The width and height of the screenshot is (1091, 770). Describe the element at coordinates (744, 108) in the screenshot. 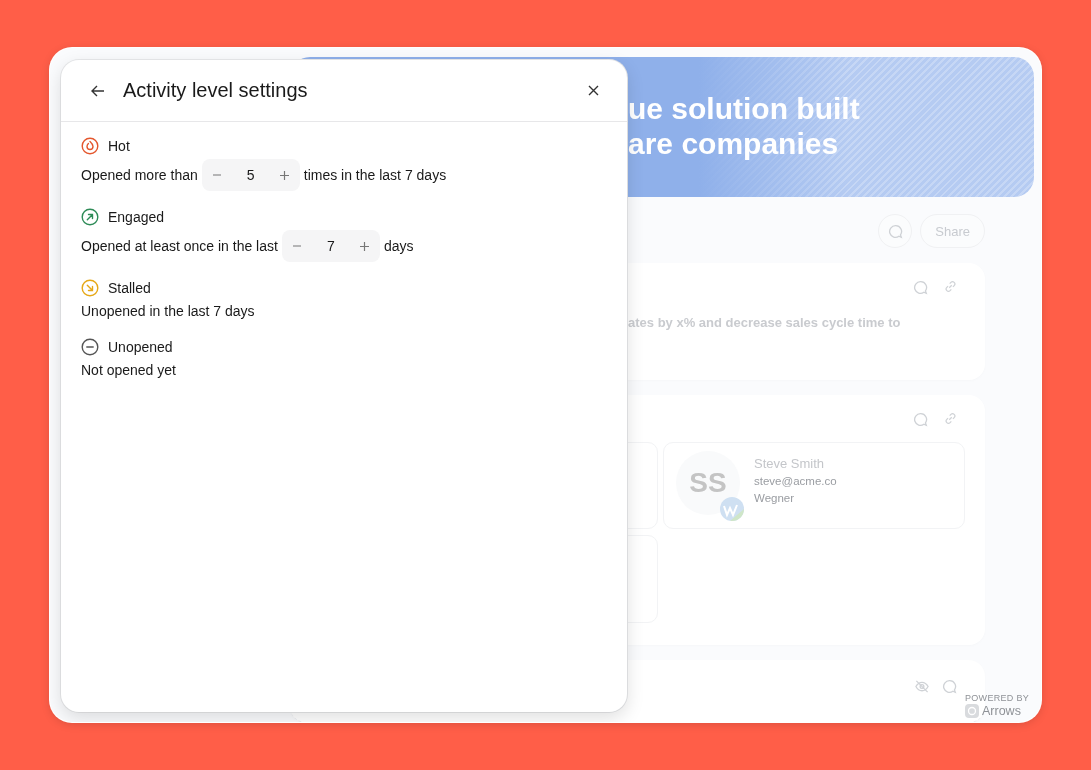

I see `banner-heading: ue solution built` at that location.